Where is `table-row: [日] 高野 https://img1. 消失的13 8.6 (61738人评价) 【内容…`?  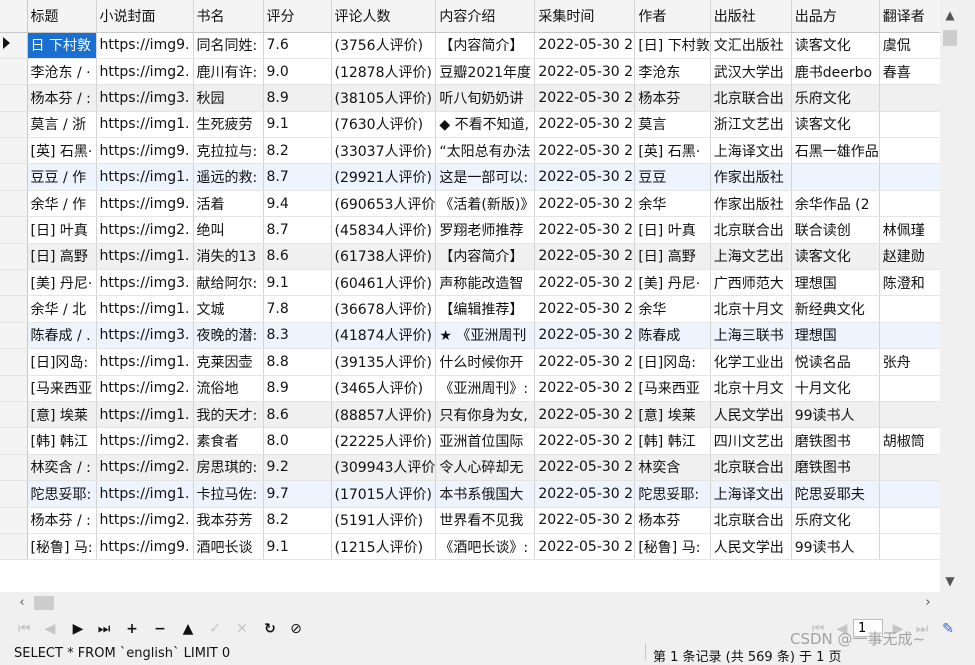 table-row: [日] 高野 https://img1. 消失的13 8.6 (61738人评价) 【内容… is located at coordinates (479, 257).